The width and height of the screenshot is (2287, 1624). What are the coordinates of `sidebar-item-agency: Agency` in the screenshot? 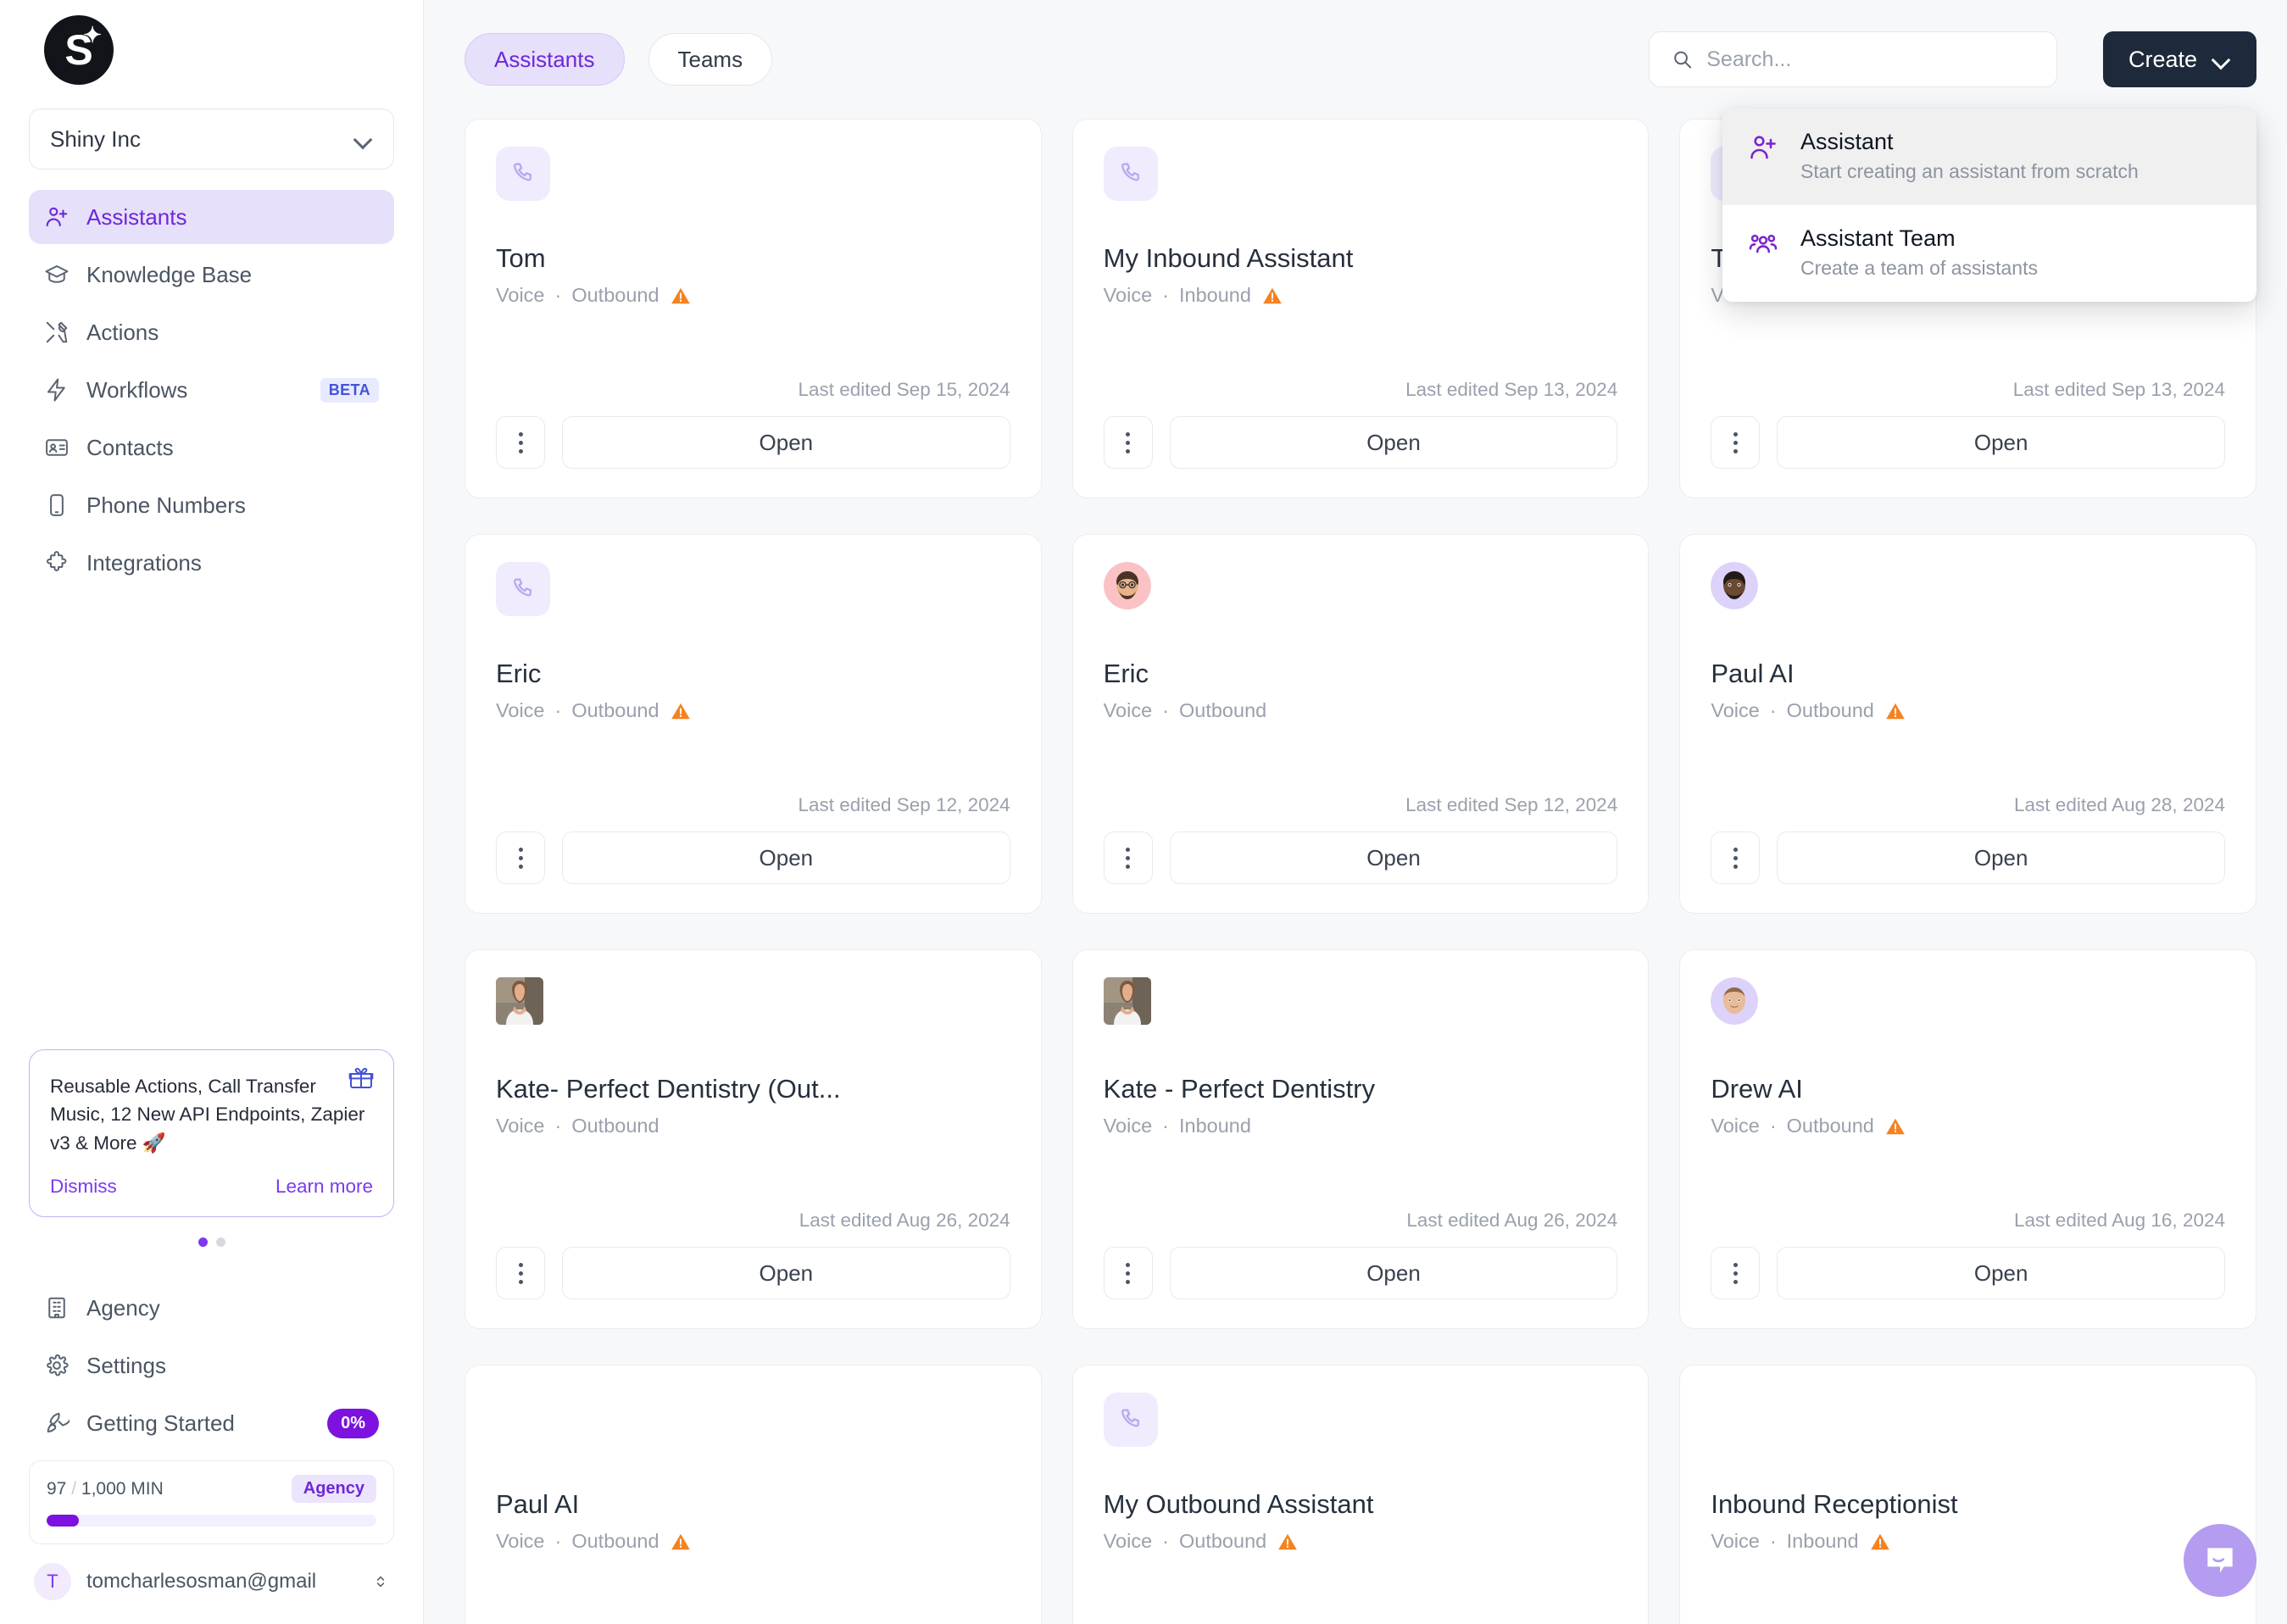 It's located at (212, 1308).